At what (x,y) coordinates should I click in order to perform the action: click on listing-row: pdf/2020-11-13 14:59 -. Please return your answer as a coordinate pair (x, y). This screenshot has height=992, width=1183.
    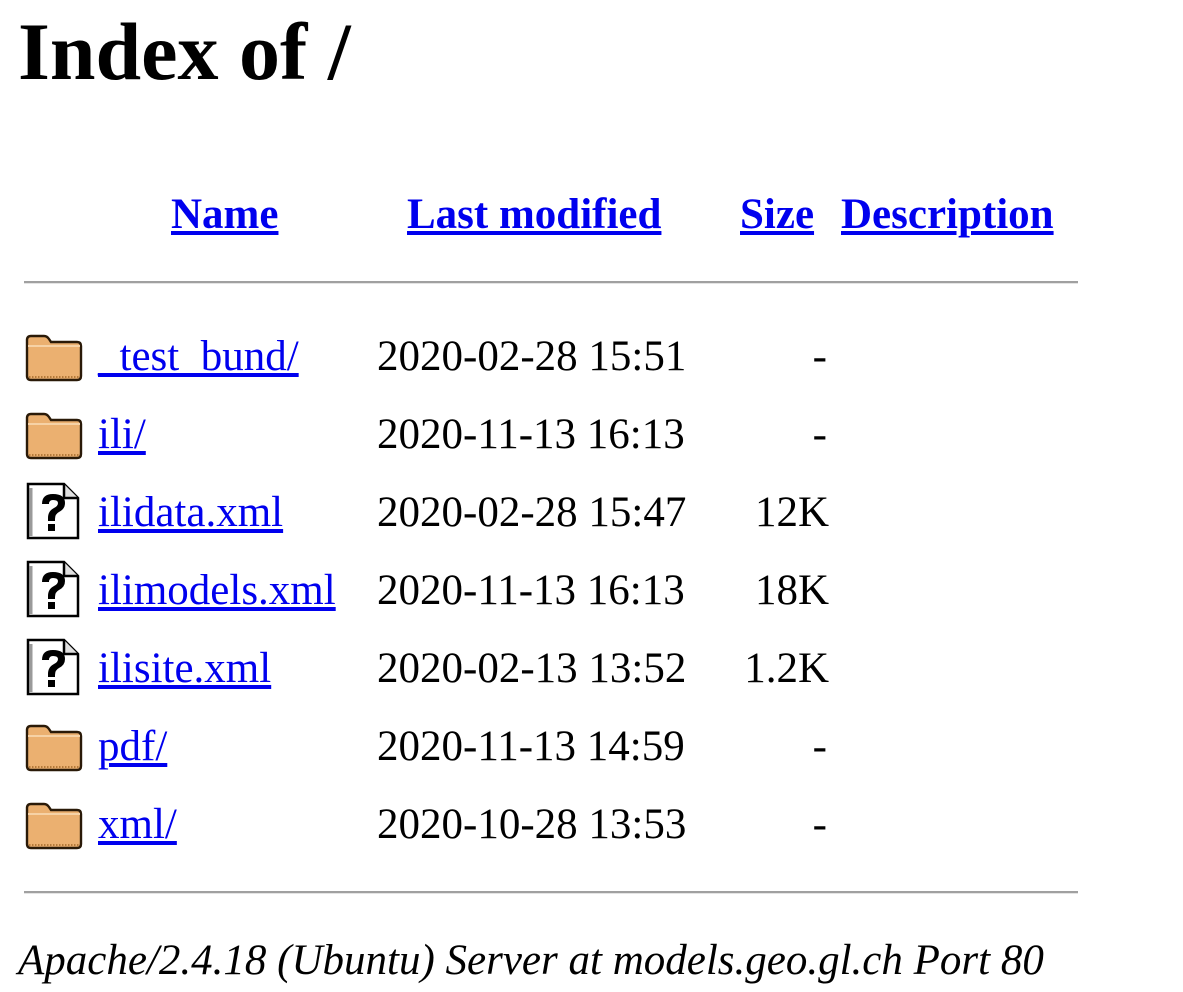
    Looking at the image, I should click on (591, 761).